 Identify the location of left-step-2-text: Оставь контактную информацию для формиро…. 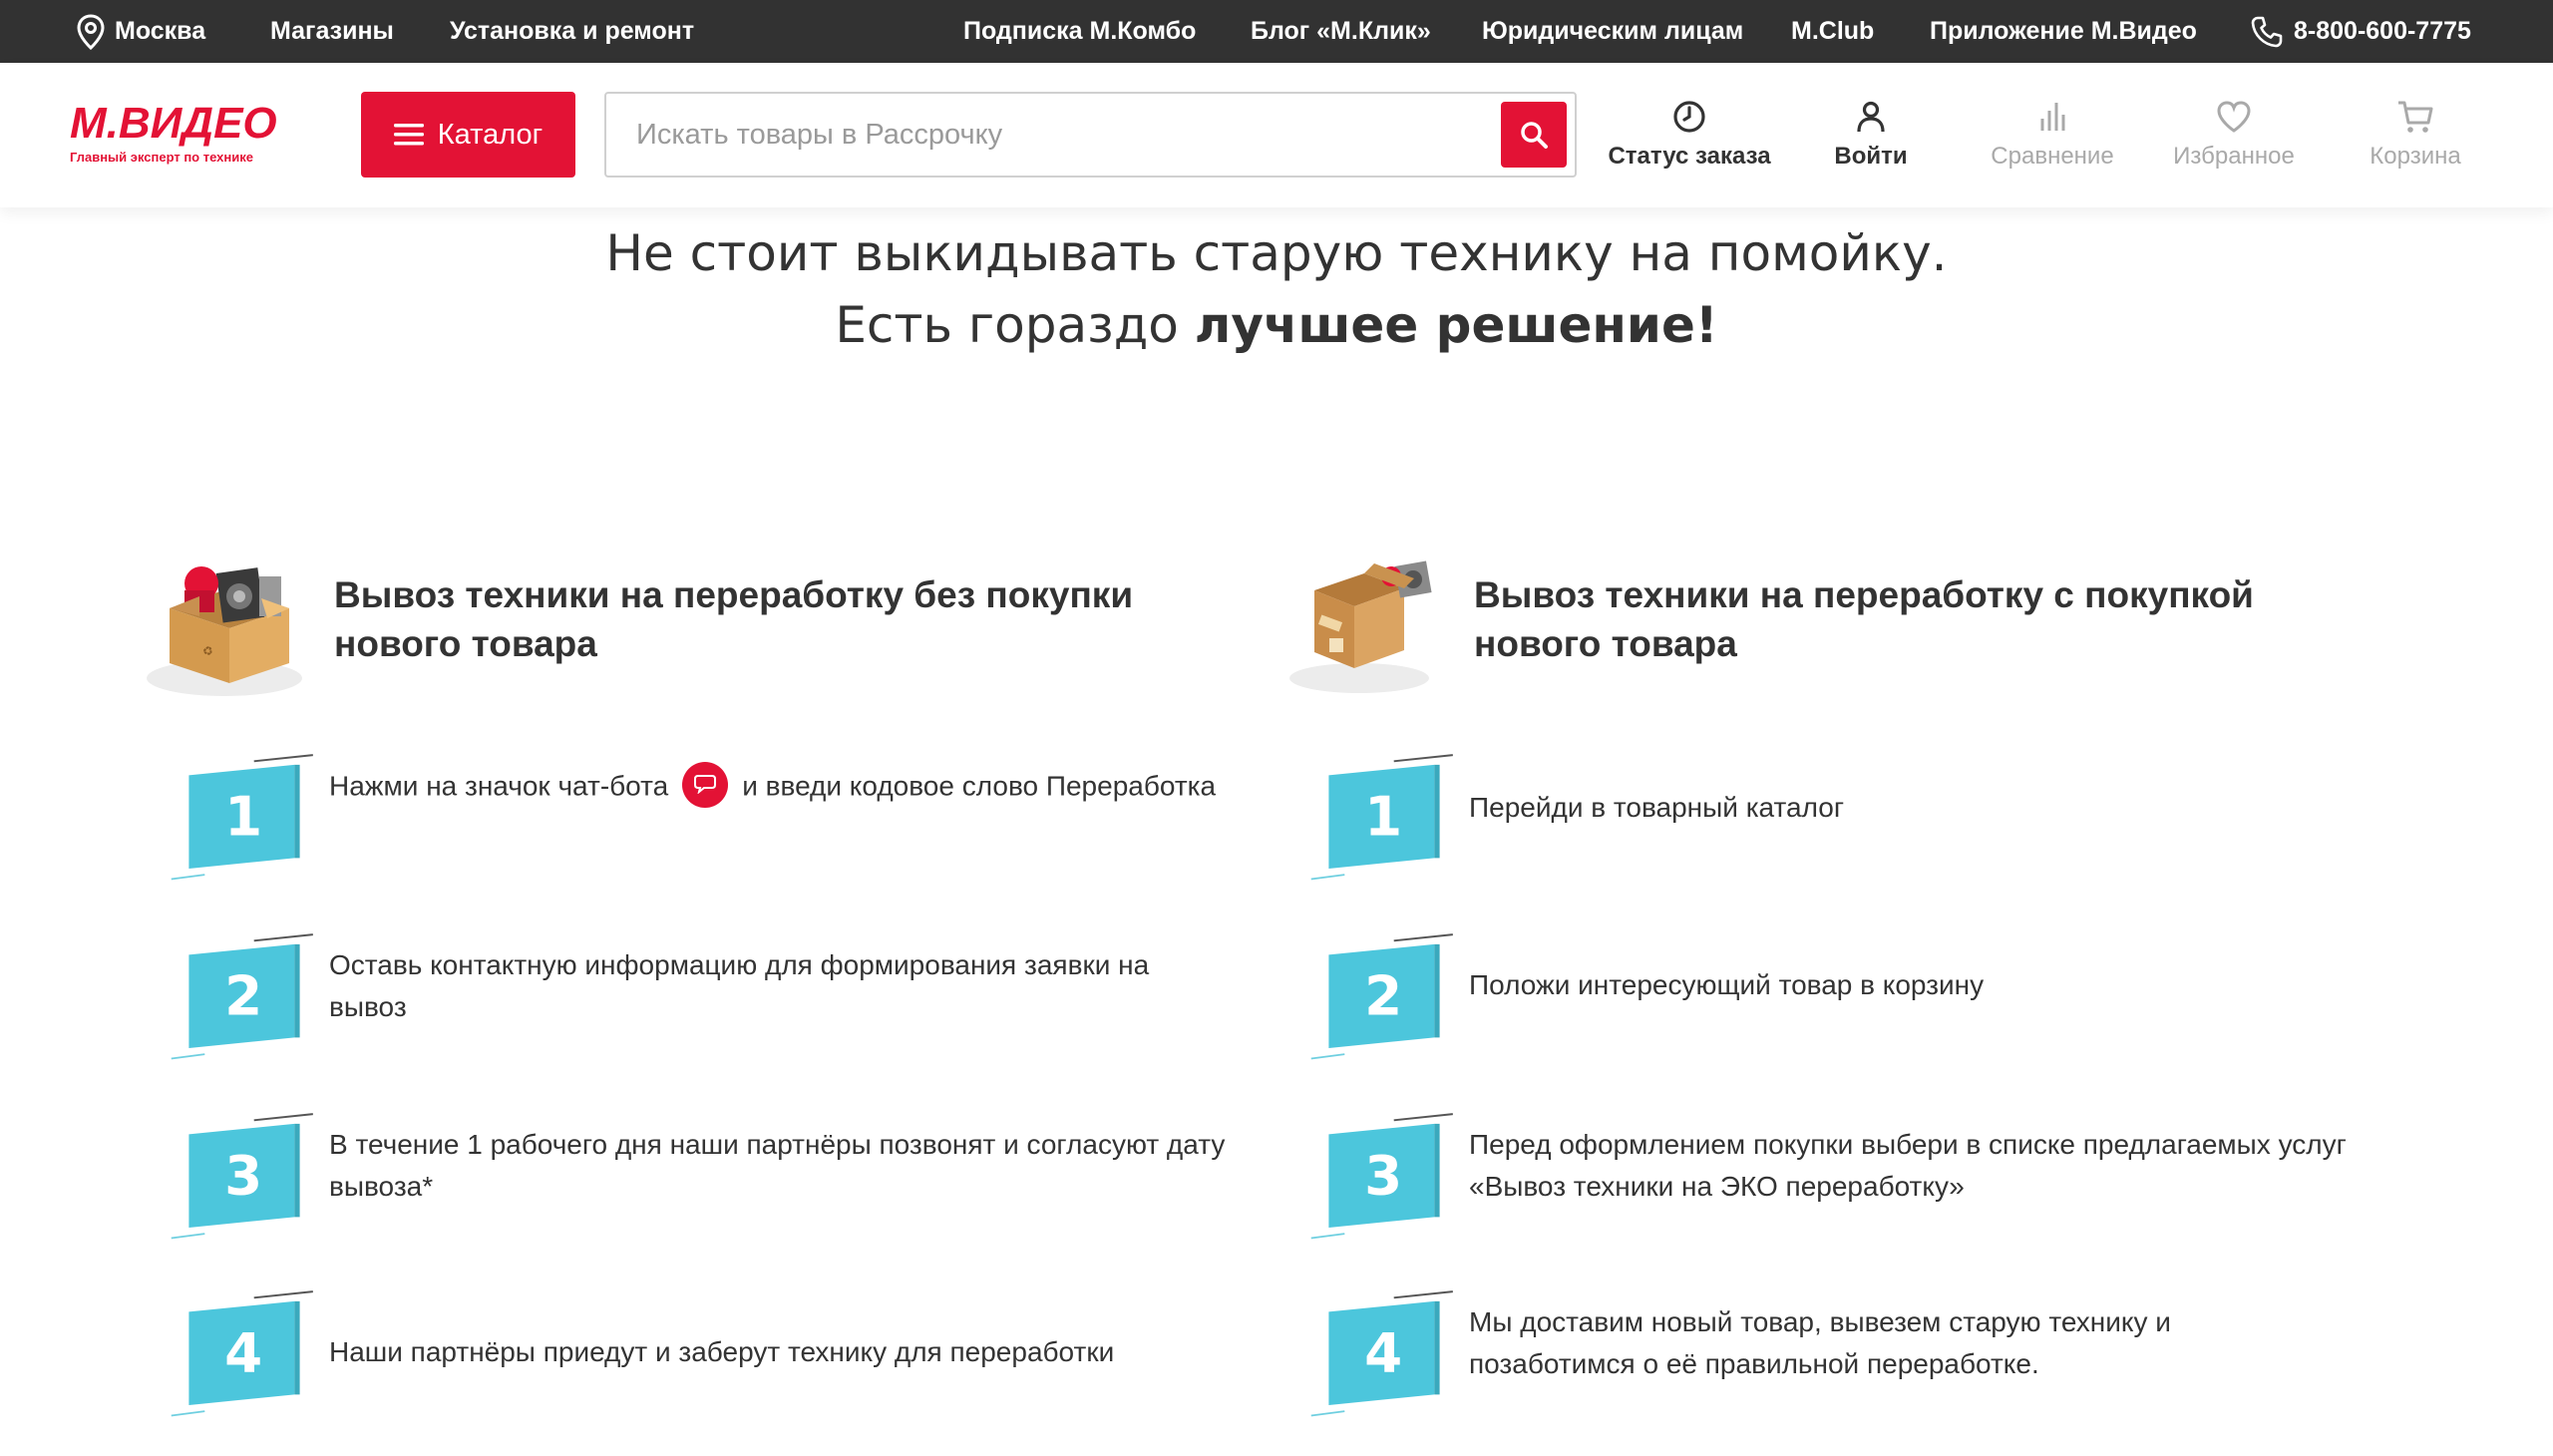
(739, 985).